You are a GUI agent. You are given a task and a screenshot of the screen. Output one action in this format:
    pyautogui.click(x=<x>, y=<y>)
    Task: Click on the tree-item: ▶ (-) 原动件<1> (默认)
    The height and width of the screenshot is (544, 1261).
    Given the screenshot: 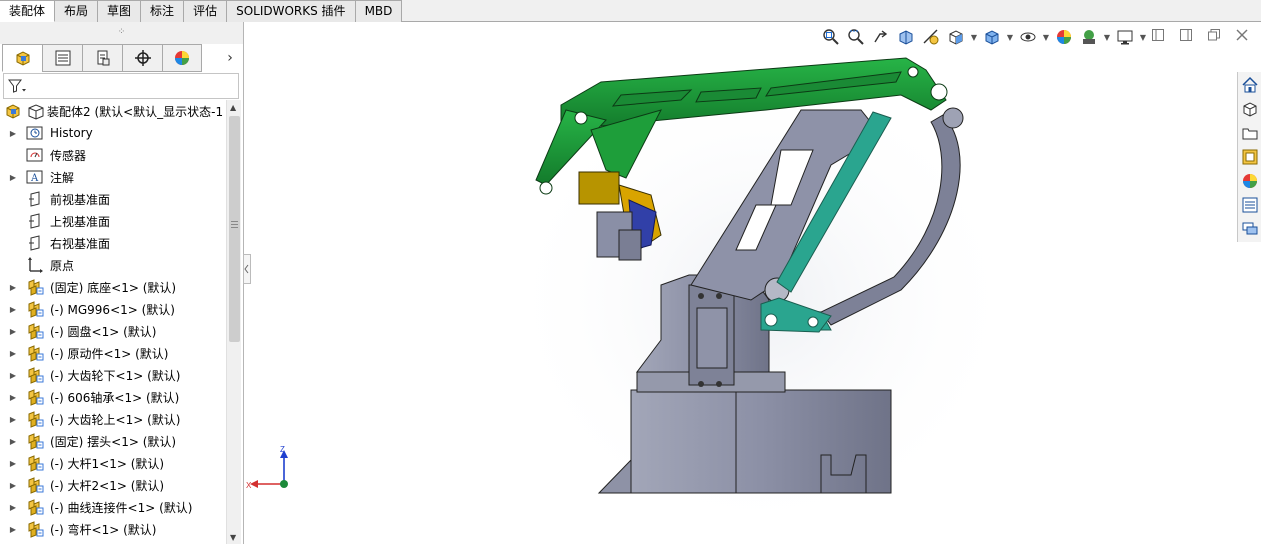 What is the action you would take?
    pyautogui.click(x=113, y=353)
    